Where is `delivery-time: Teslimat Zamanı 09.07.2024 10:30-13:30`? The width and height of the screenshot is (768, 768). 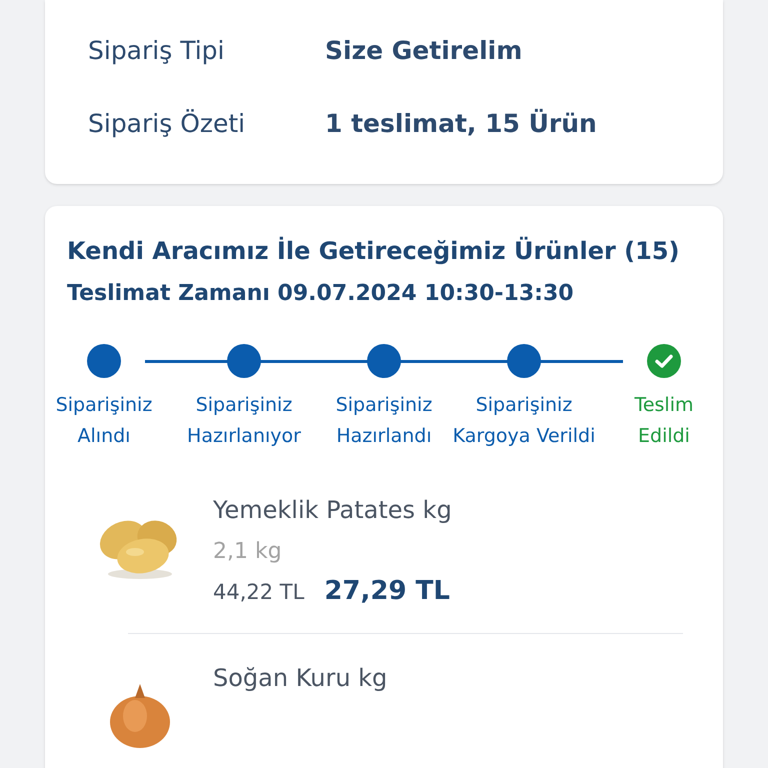 delivery-time: Teslimat Zamanı 09.07.2024 10:30-13:30 is located at coordinates (321, 294).